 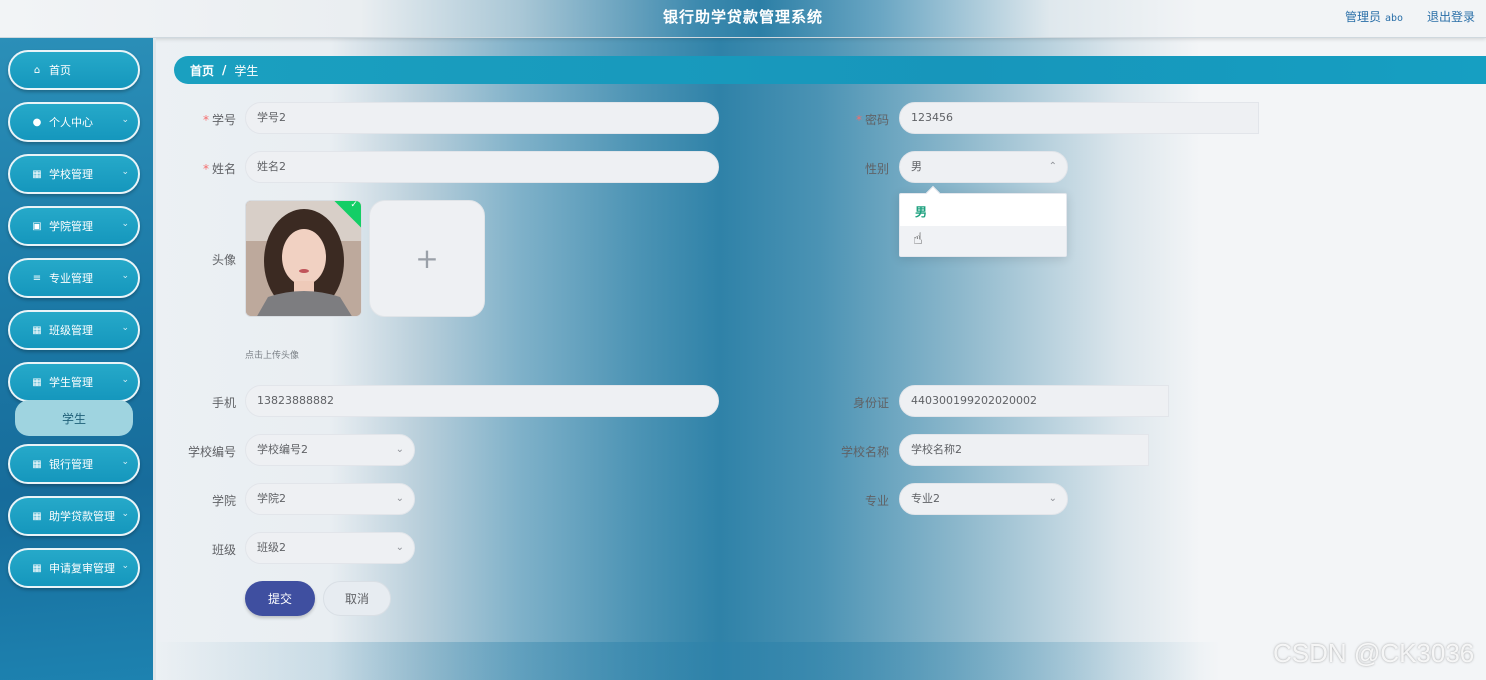 I want to click on sliders-icon: ≡, so click(x=37, y=278).